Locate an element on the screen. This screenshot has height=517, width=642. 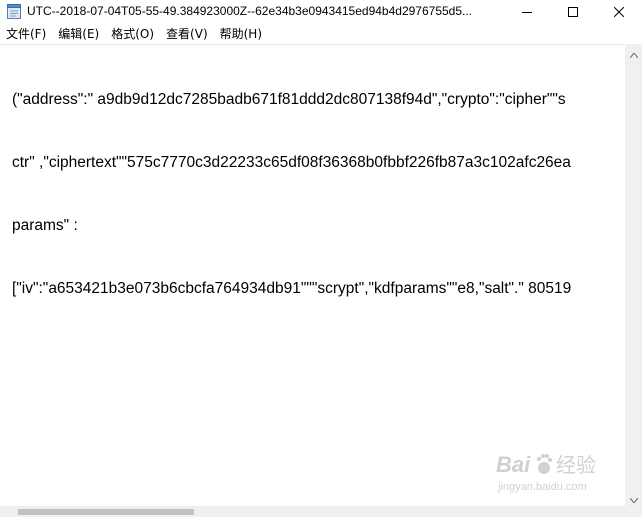
scrollbar-corner is located at coordinates (633, 511).